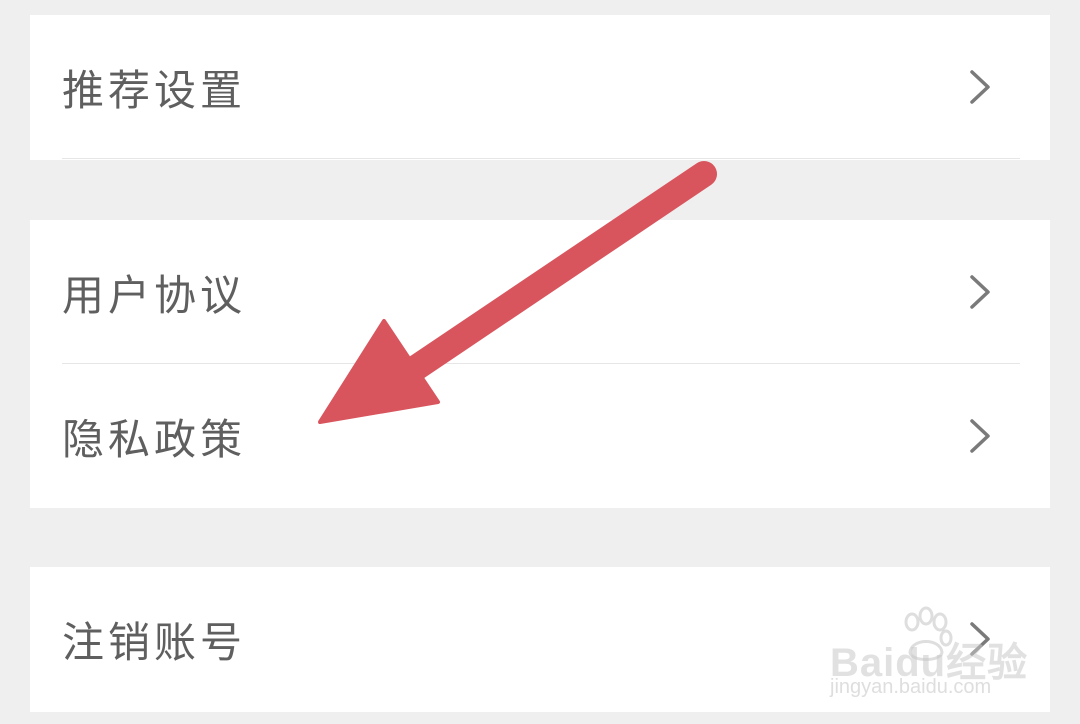  I want to click on settings-item-label: 注销账号, so click(154, 642).